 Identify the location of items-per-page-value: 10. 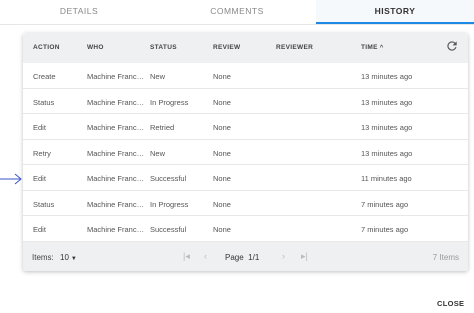
(64, 257).